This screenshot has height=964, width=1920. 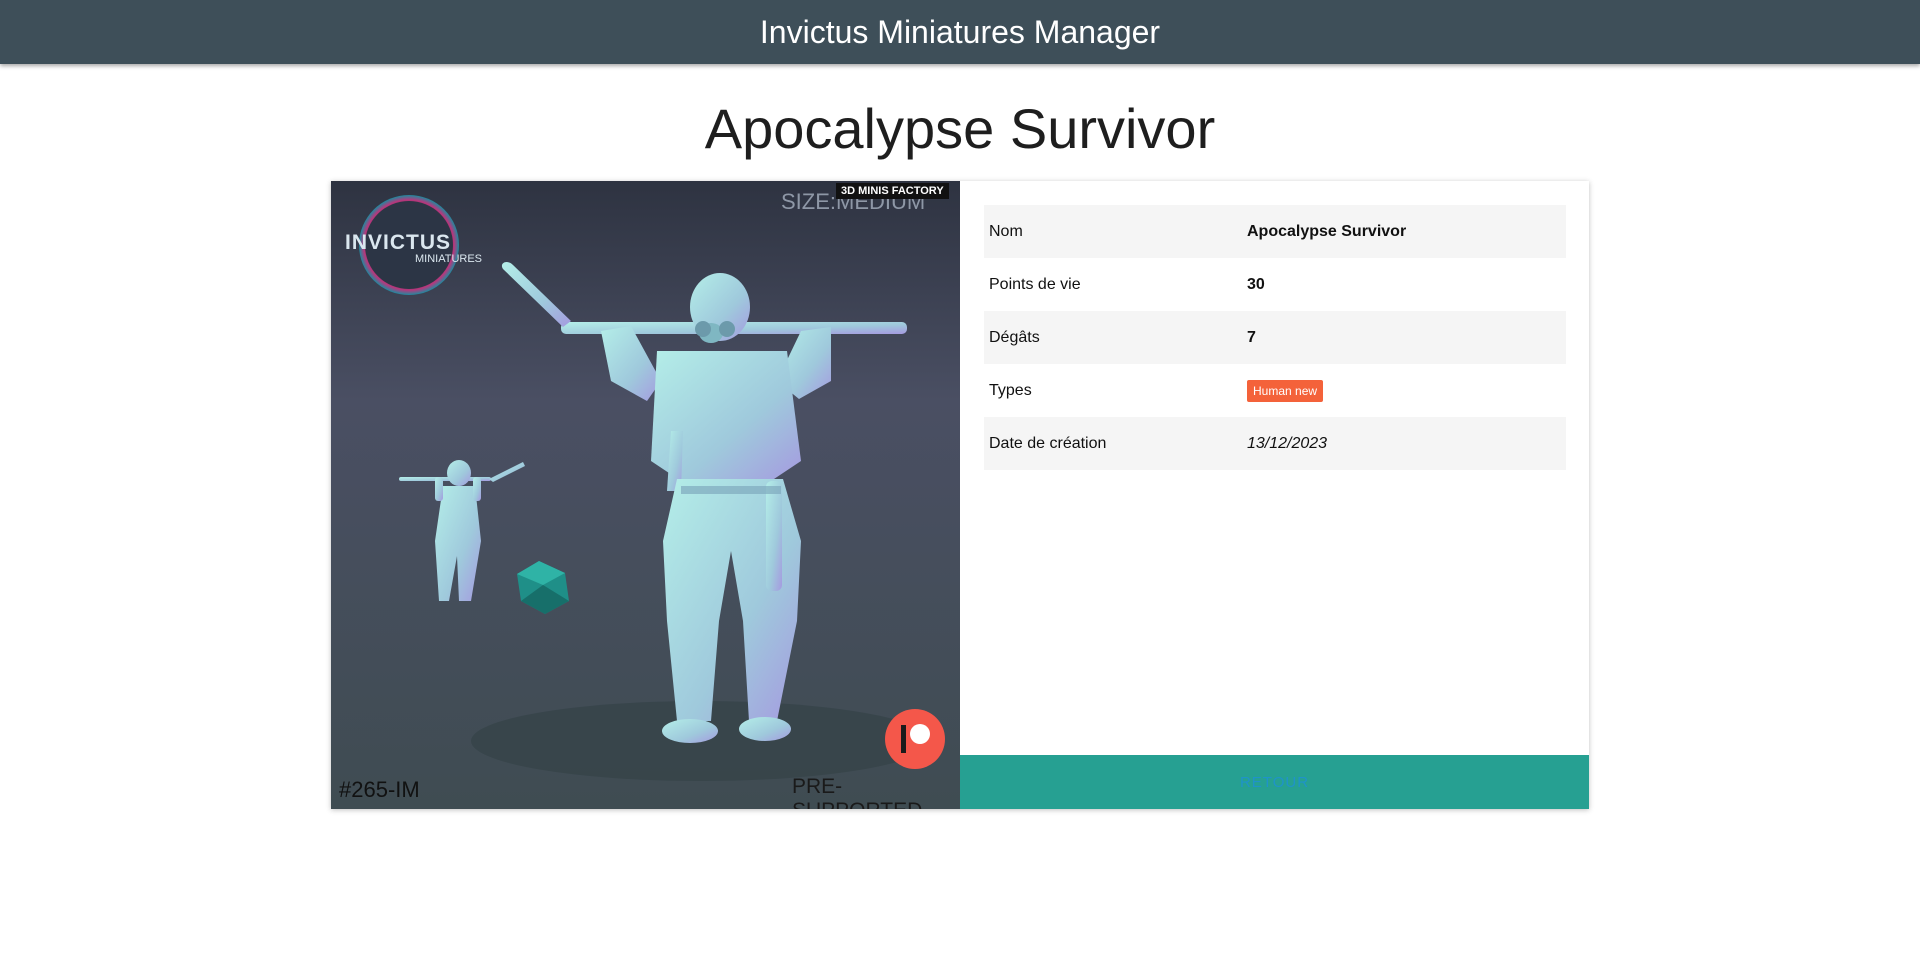 What do you see at coordinates (398, 242) in the screenshot?
I see `brand-logo-main: INVICTUS` at bounding box center [398, 242].